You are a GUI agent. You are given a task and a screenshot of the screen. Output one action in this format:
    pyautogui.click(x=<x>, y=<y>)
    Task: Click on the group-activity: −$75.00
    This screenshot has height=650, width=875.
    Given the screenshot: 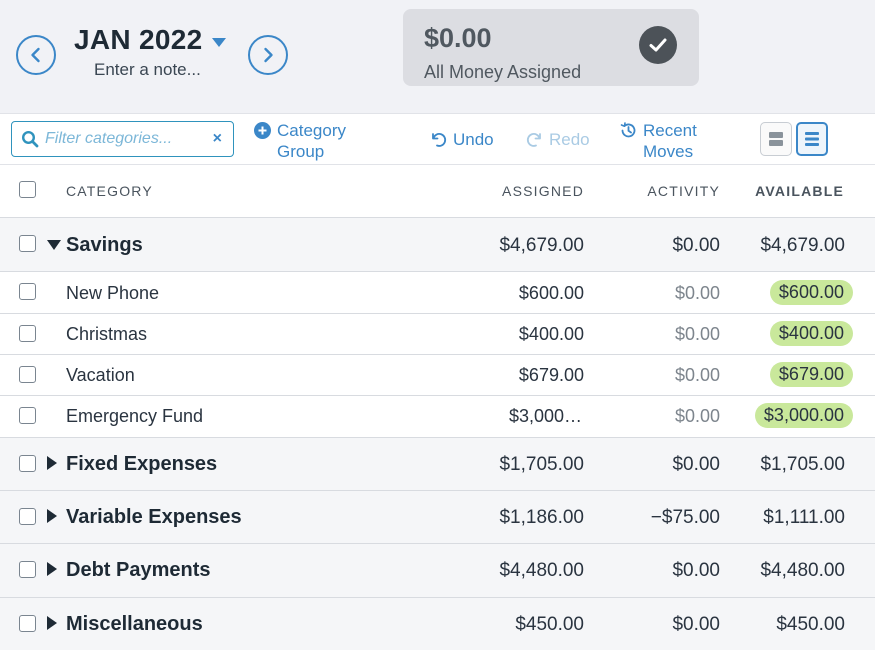 What is the action you would take?
    pyautogui.click(x=685, y=517)
    